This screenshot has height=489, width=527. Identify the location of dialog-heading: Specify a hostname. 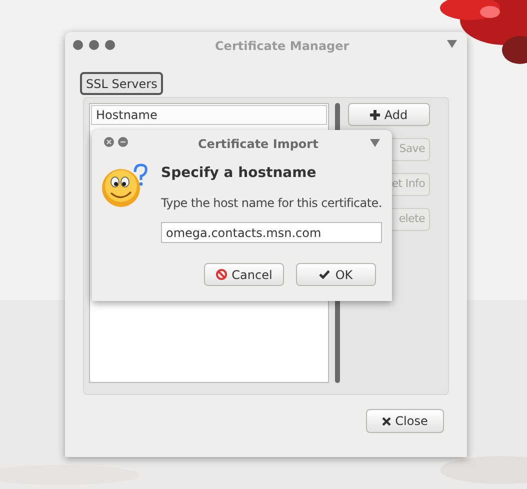
(239, 173).